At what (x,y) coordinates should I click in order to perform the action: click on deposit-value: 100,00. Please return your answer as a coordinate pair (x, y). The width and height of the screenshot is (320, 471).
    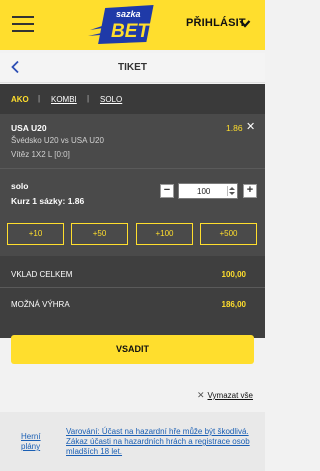
    Looking at the image, I should click on (233, 274).